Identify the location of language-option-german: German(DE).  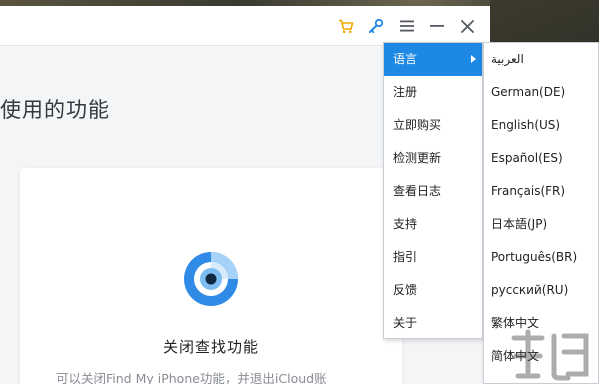
(541, 92).